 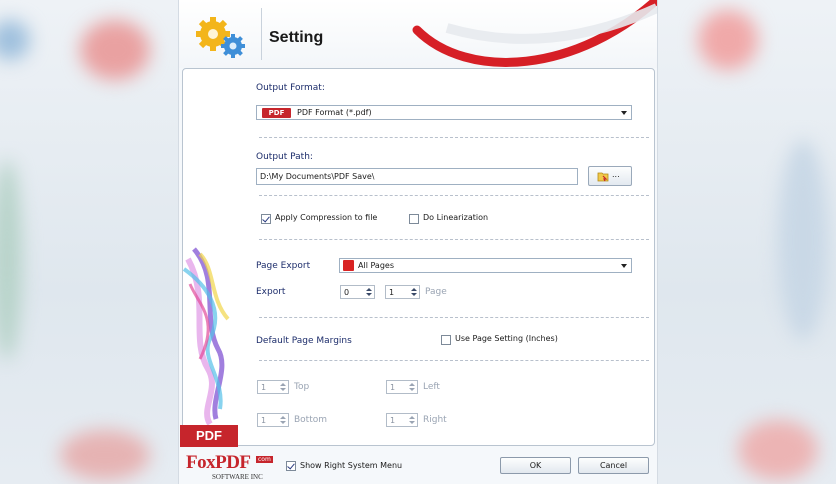 What do you see at coordinates (506, 338) in the screenshot?
I see `use-page-setting-label: Use Page Setting (Inches)` at bounding box center [506, 338].